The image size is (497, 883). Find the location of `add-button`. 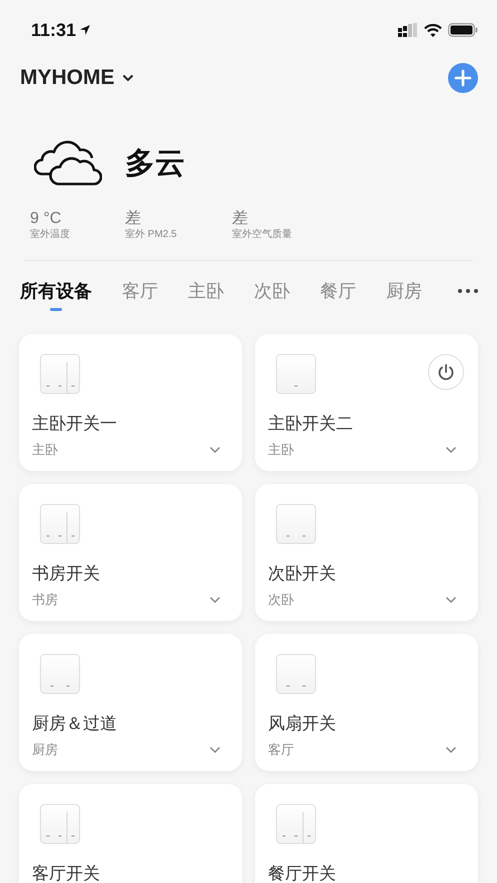

add-button is located at coordinates (463, 78).